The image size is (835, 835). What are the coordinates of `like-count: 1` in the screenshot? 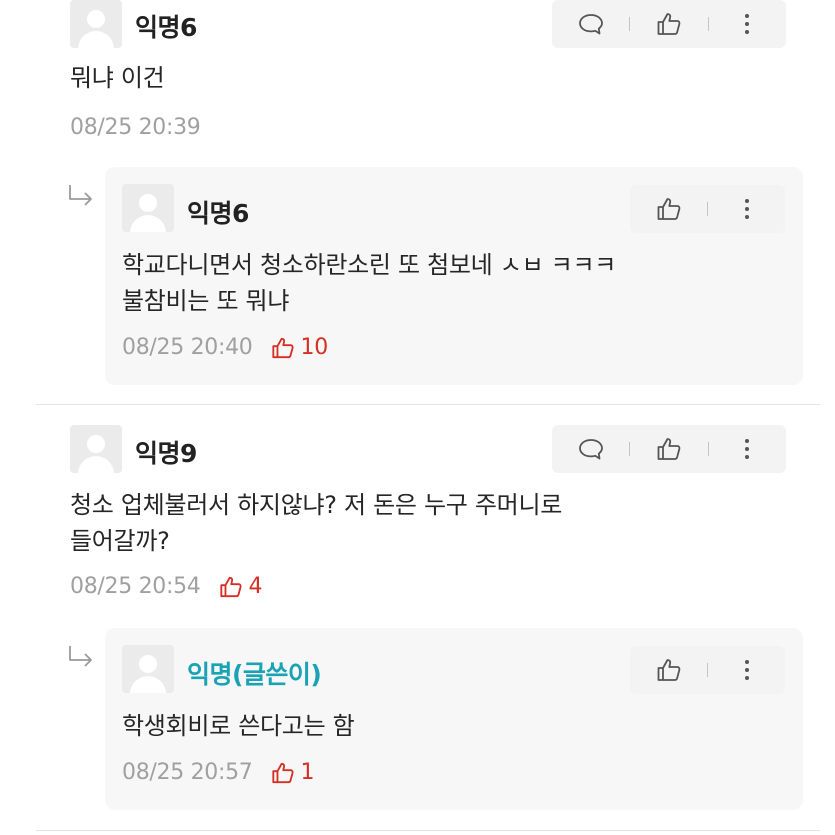 It's located at (292, 772).